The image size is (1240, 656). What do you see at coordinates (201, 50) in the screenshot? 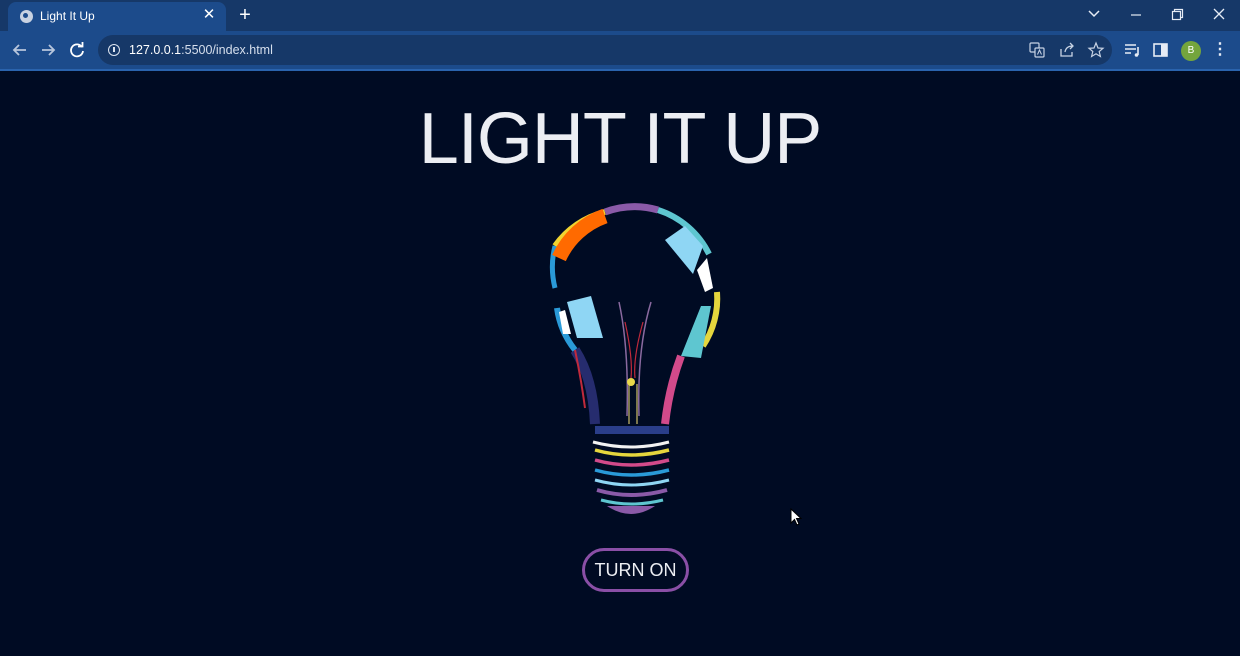
I see `url-text: 127.0.0.1:5500/index.html` at bounding box center [201, 50].